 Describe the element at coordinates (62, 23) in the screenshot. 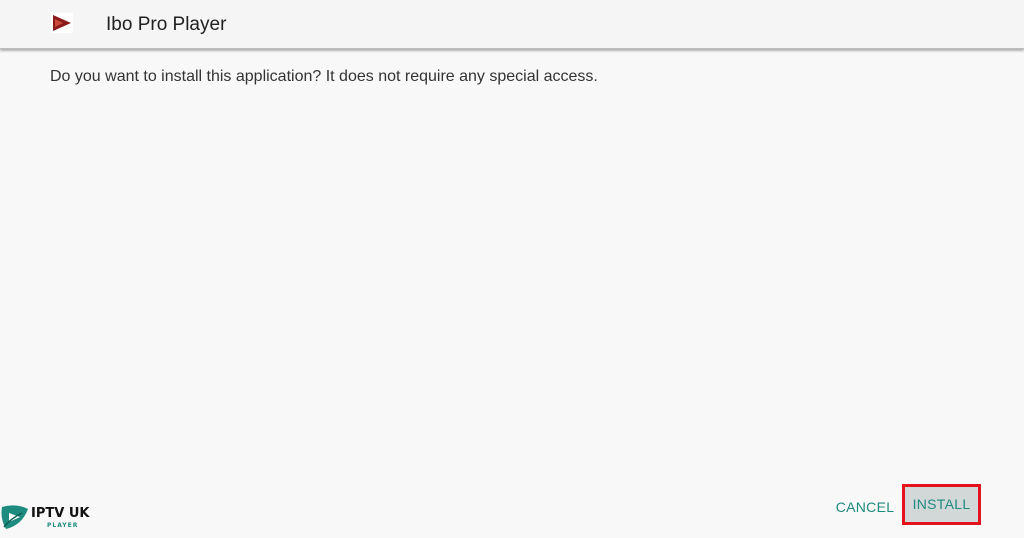

I see `ibo-pro-player-app-icon` at that location.